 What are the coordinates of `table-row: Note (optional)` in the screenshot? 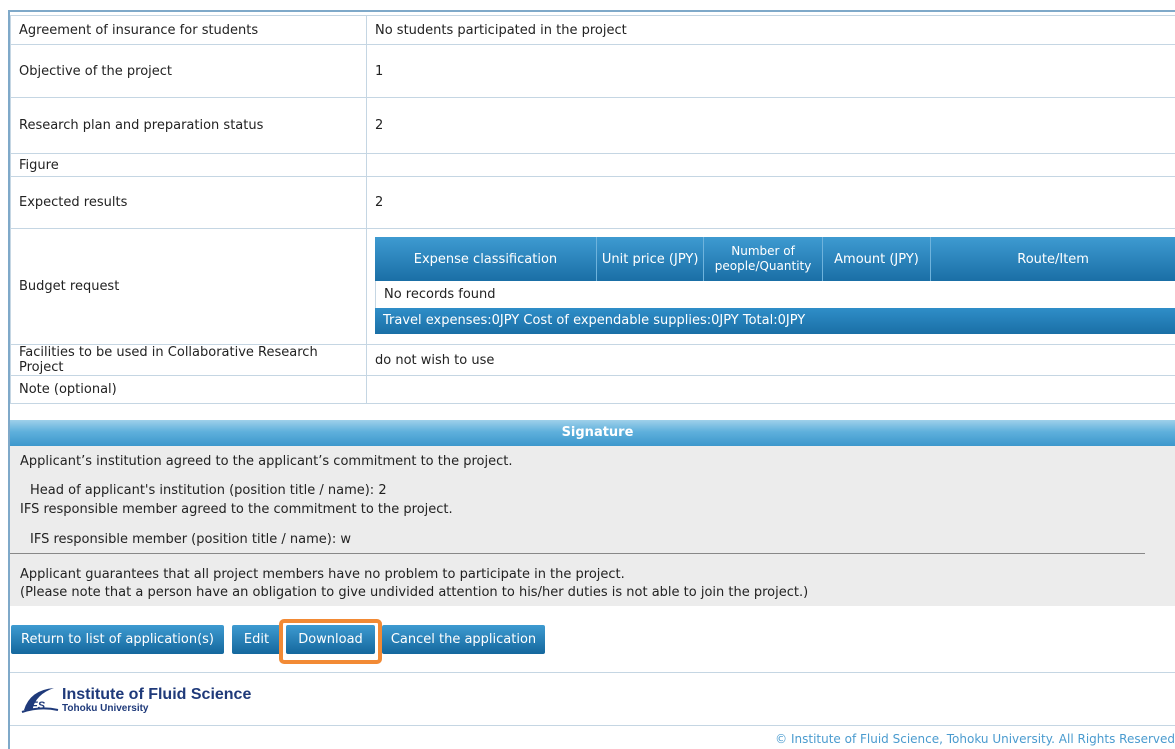 It's located at (592, 389).